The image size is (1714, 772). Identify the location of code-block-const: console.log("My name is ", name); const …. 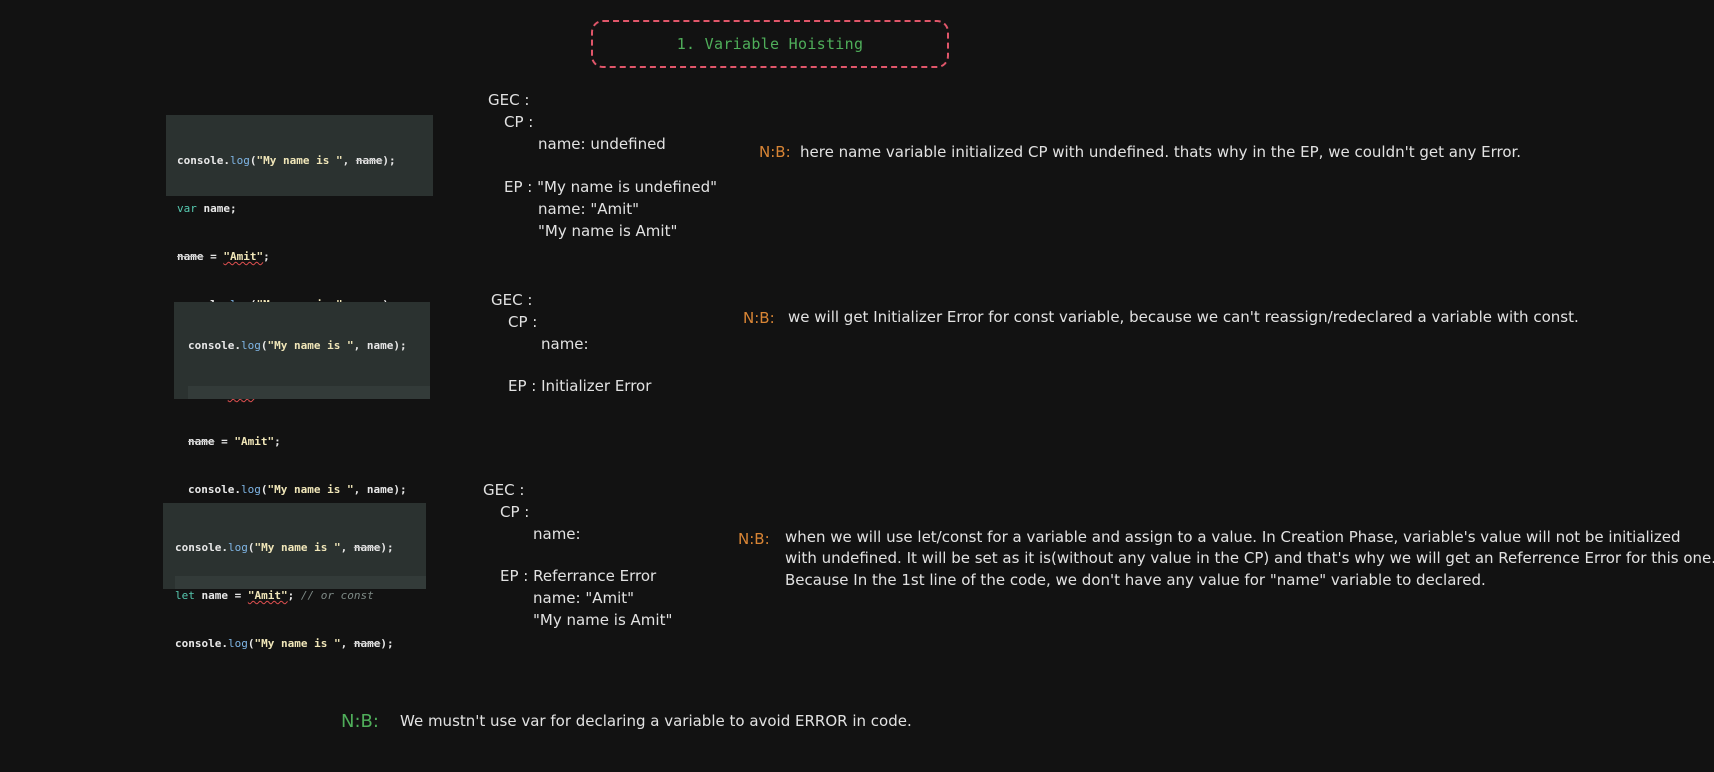
(302, 399).